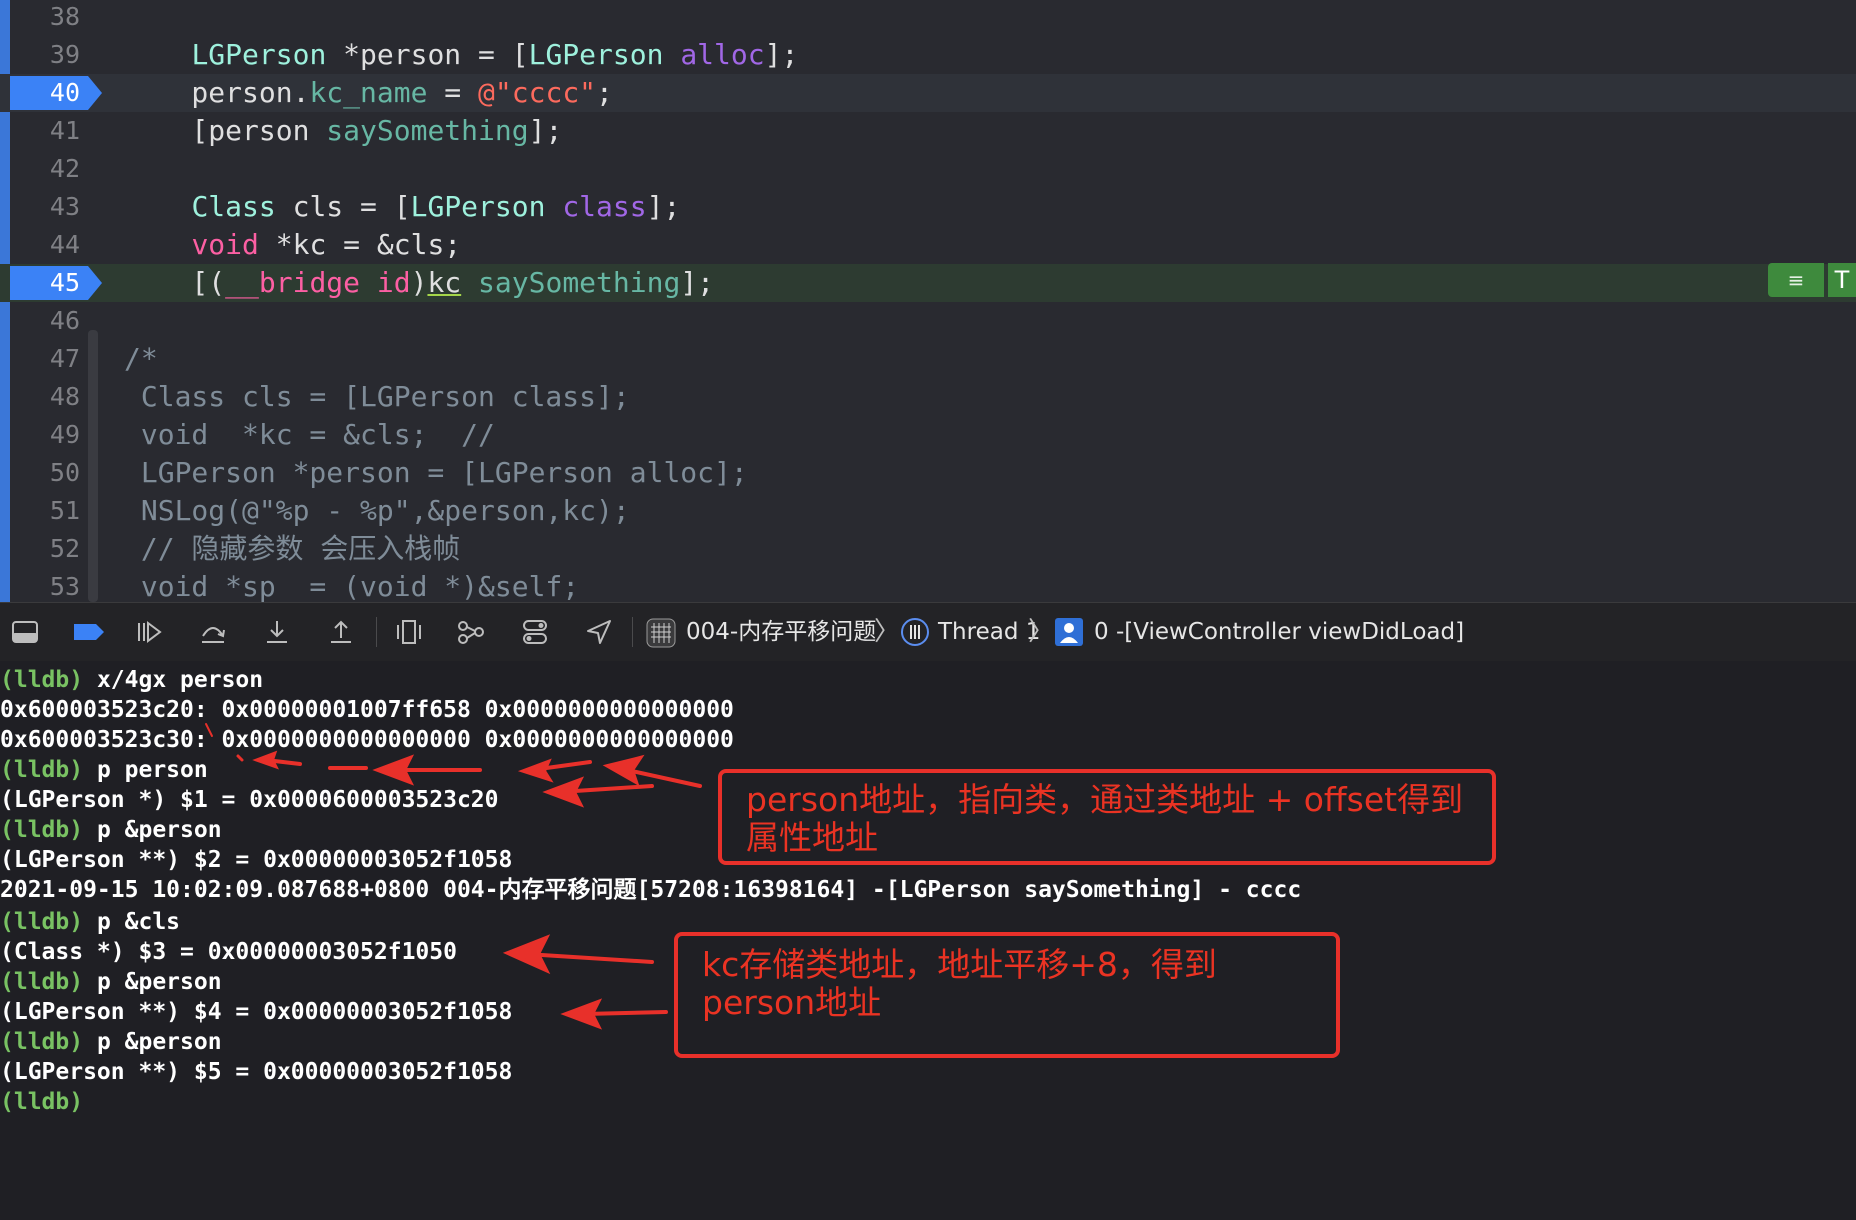 This screenshot has width=1856, height=1220. What do you see at coordinates (589, 958) in the screenshot?
I see `arrow-to-cls-address` at bounding box center [589, 958].